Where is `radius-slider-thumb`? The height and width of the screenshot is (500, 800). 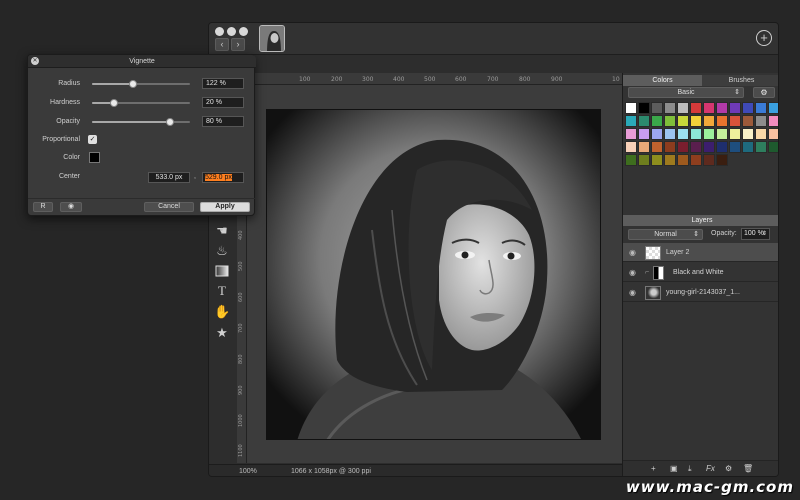
radius-slider-thumb is located at coordinates (133, 84).